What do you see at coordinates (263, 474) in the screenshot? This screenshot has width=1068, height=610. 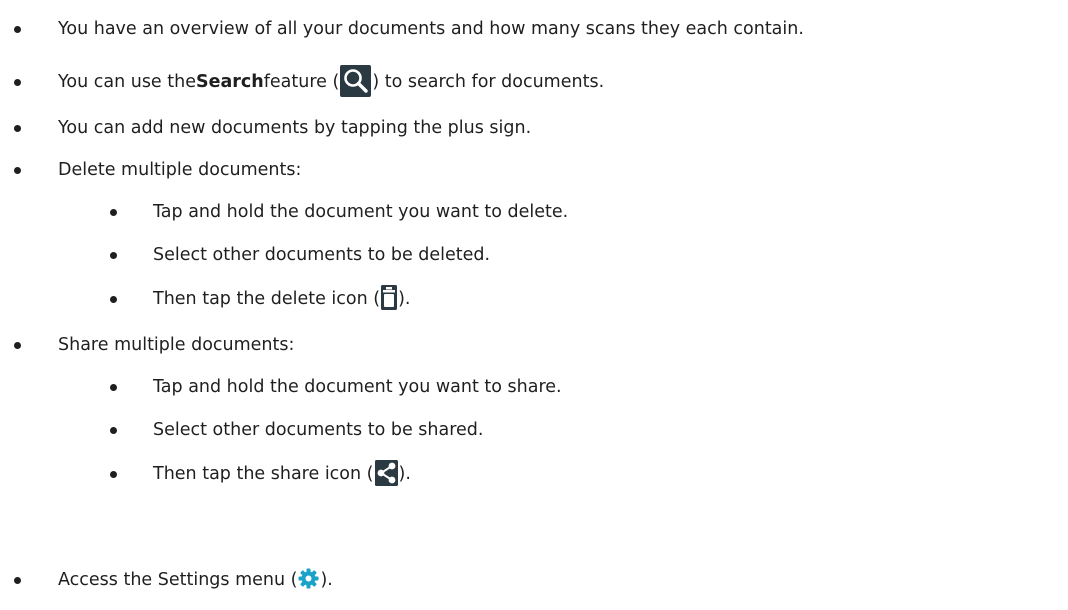 I see `text-segment: Then tap the share icon (` at bounding box center [263, 474].